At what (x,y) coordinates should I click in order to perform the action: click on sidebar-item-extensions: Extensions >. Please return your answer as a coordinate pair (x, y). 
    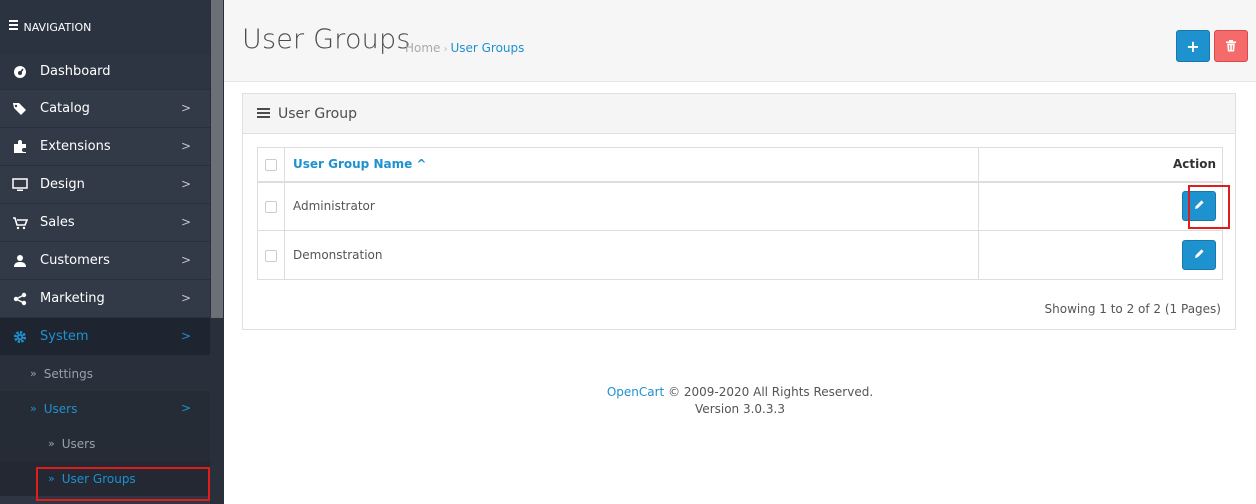
    Looking at the image, I should click on (105, 147).